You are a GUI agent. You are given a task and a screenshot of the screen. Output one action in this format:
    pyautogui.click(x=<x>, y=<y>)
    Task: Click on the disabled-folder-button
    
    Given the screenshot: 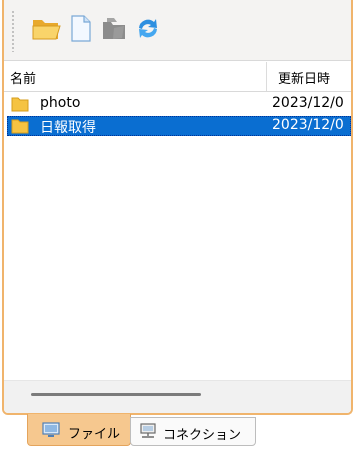 What is the action you would take?
    pyautogui.click(x=114, y=28)
    